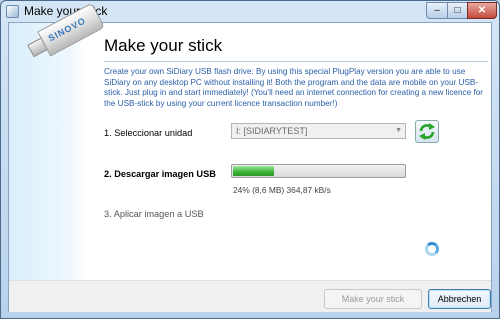  Describe the element at coordinates (148, 133) in the screenshot. I see `step-select-drive: 1. Seleccionar unidad` at that location.